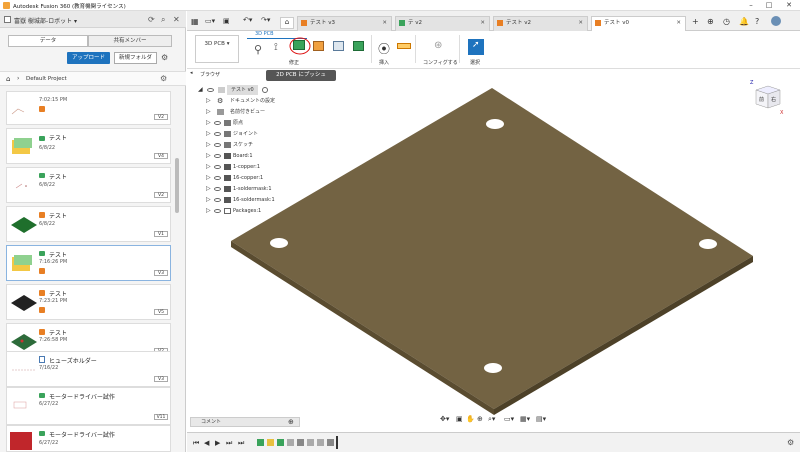  What do you see at coordinates (440, 62) in the screenshot?
I see `configure-group-label: コンフィグする` at bounding box center [440, 62].